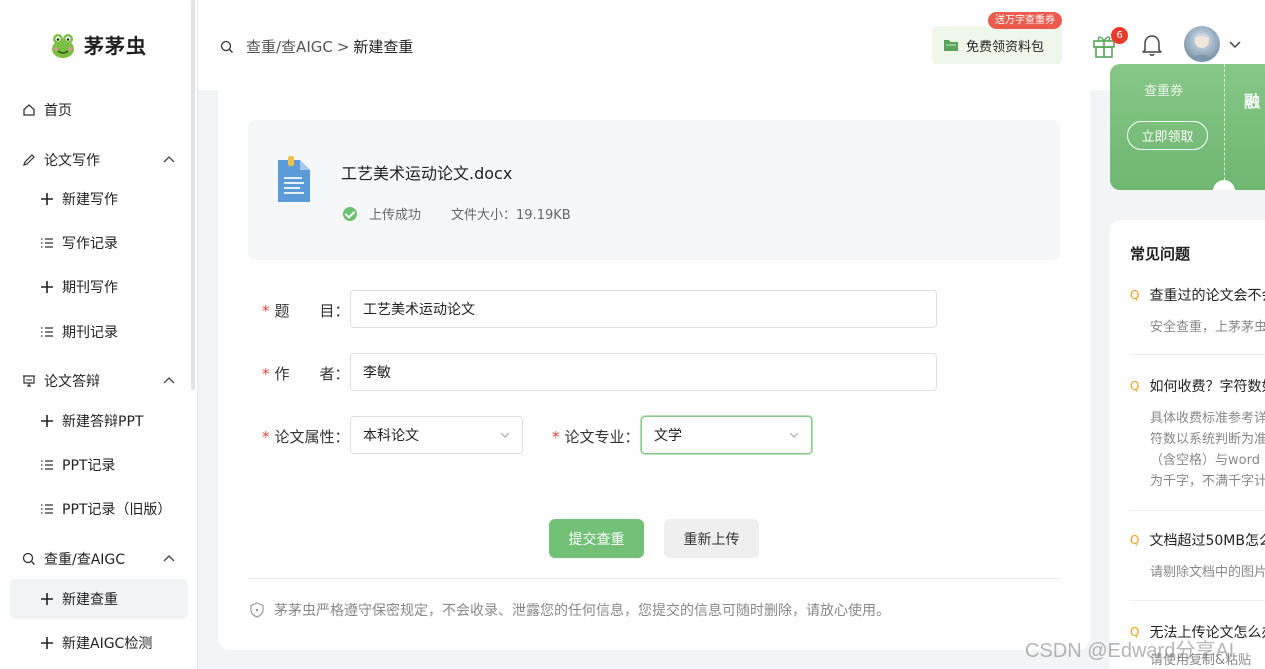  Describe the element at coordinates (1252, 101) in the screenshot. I see `promo-side-text: 融` at that location.